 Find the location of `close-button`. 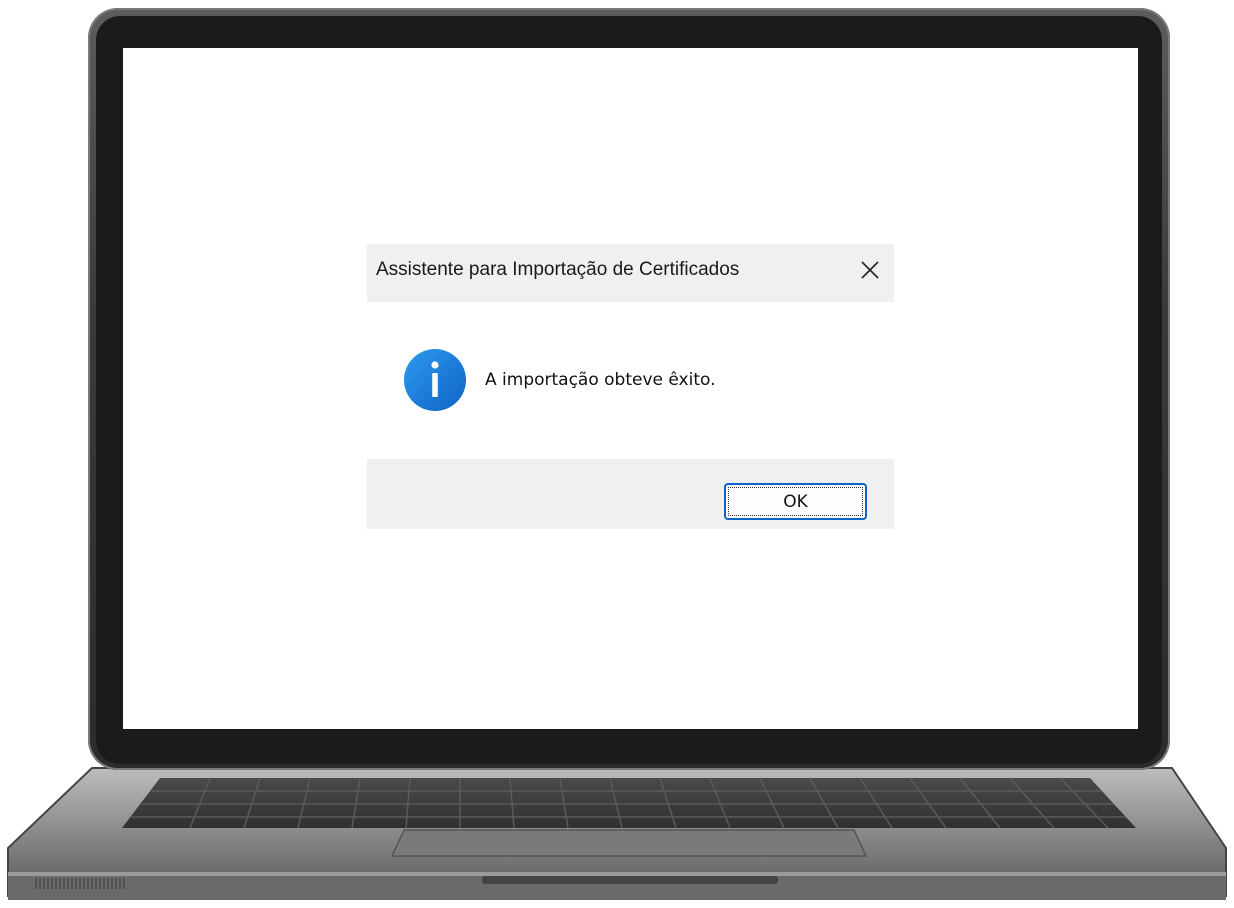

close-button is located at coordinates (870, 270).